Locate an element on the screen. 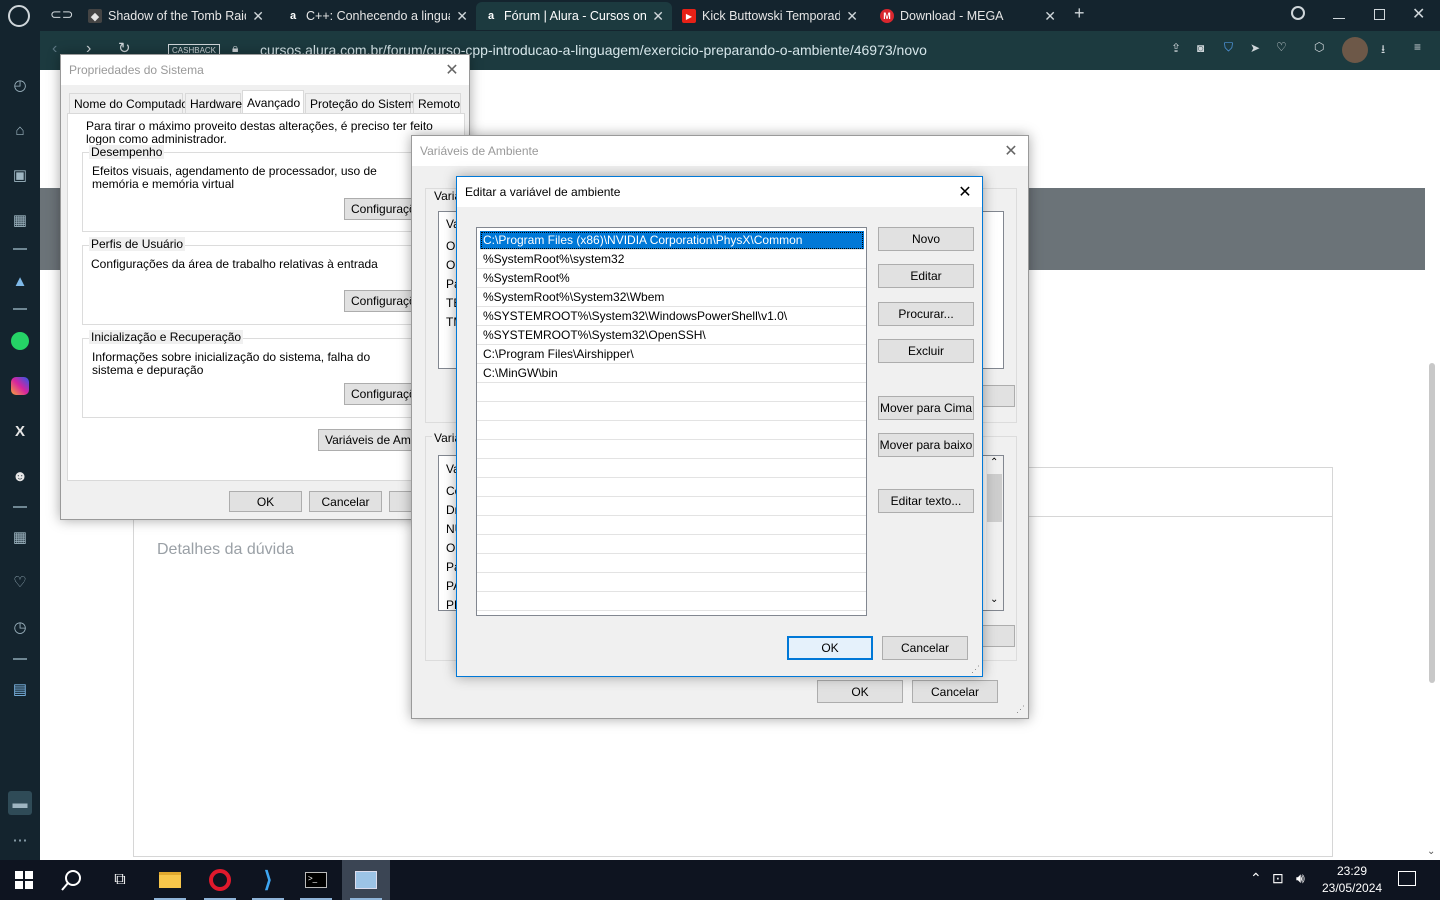 This screenshot has width=1440, height=900. restore-icon is located at coordinates (1379, 14).